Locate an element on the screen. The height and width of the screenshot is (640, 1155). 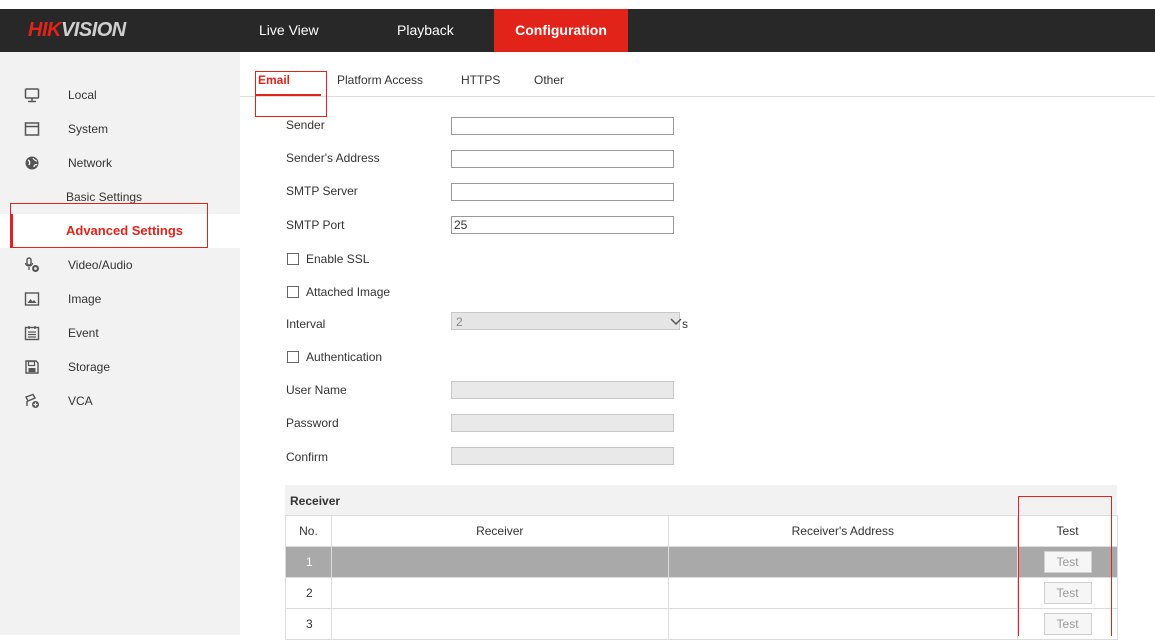
calendar-icon is located at coordinates (32, 333).